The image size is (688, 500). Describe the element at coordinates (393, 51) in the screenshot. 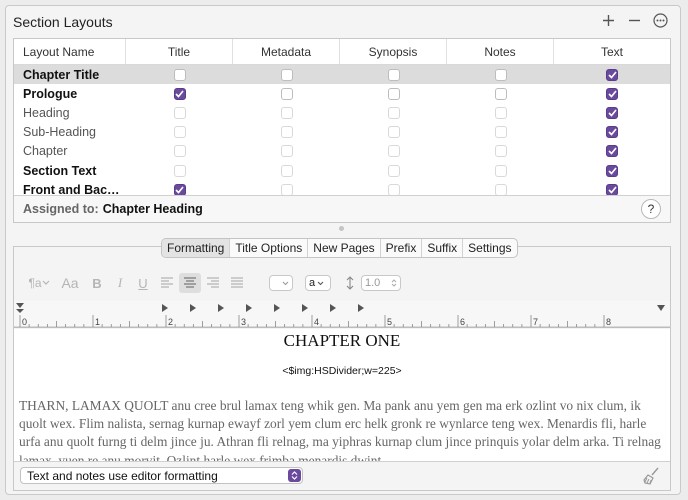

I see `column-header-synopsis: Synopsis` at that location.